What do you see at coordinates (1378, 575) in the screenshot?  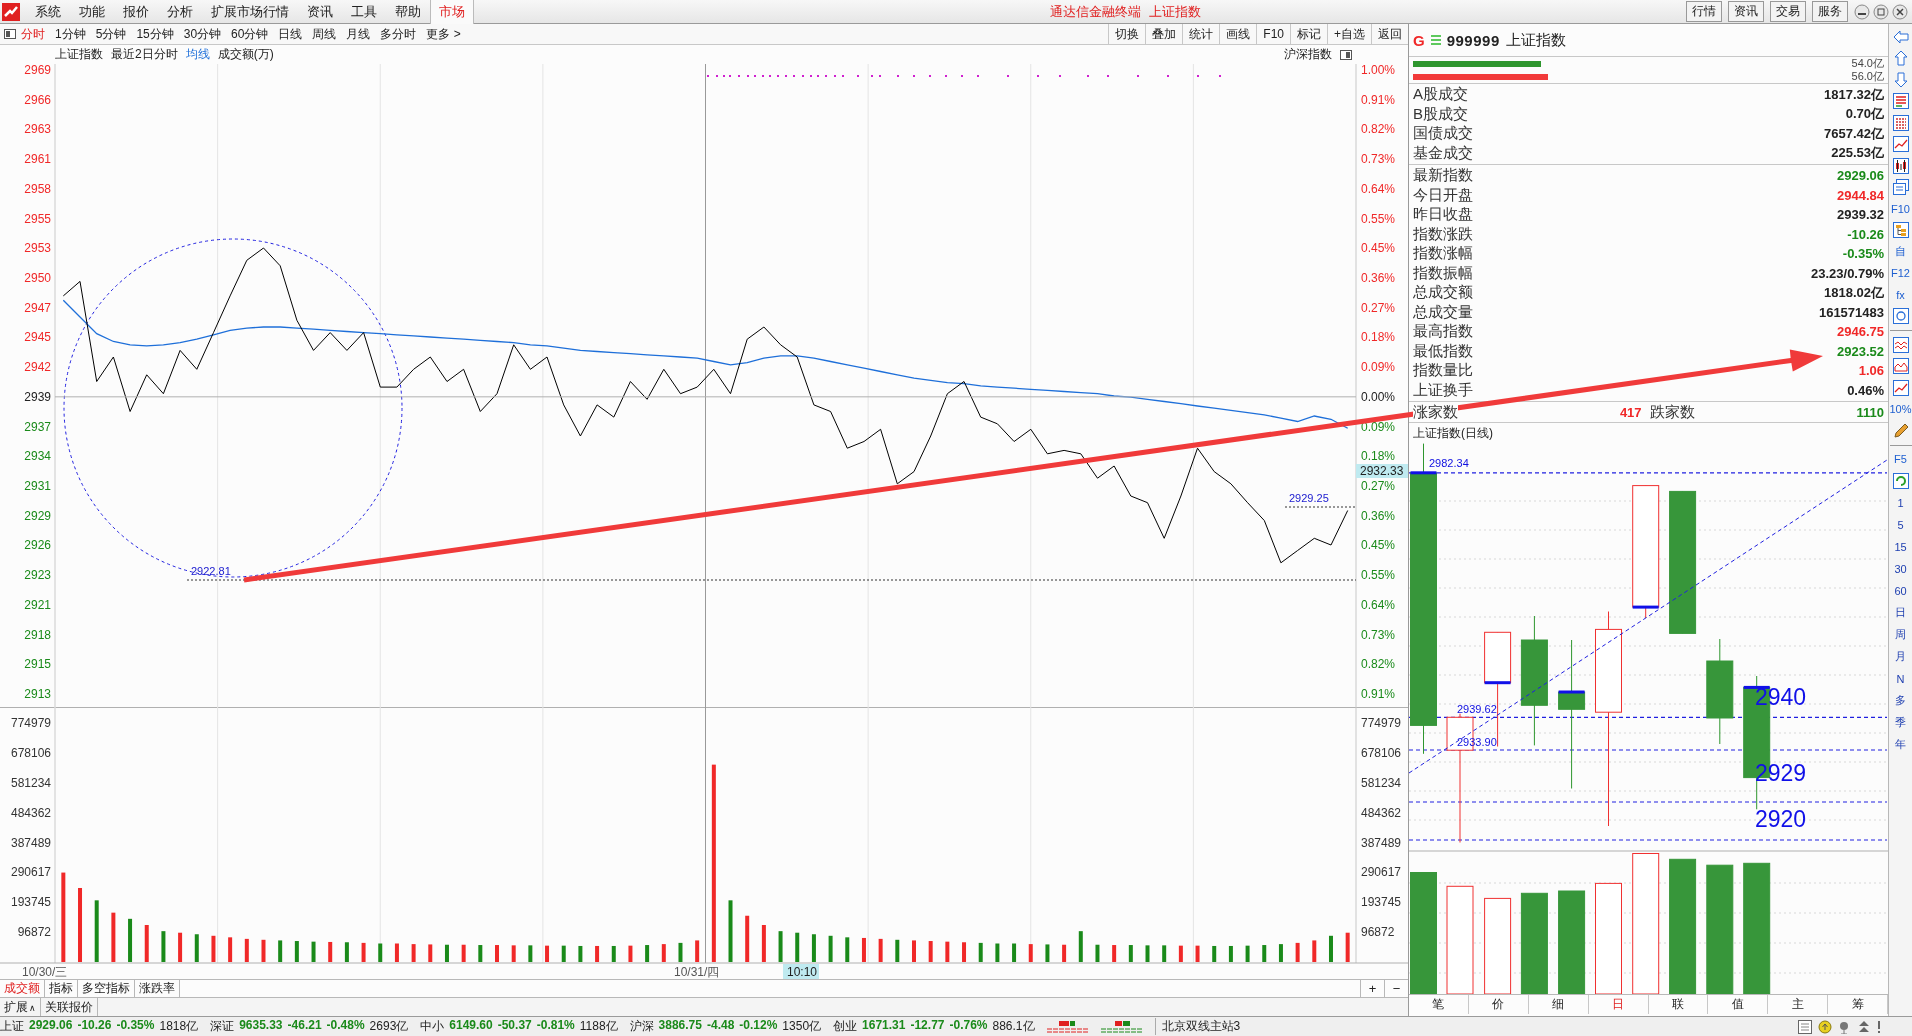 I see `axis-label: 0.55%` at bounding box center [1378, 575].